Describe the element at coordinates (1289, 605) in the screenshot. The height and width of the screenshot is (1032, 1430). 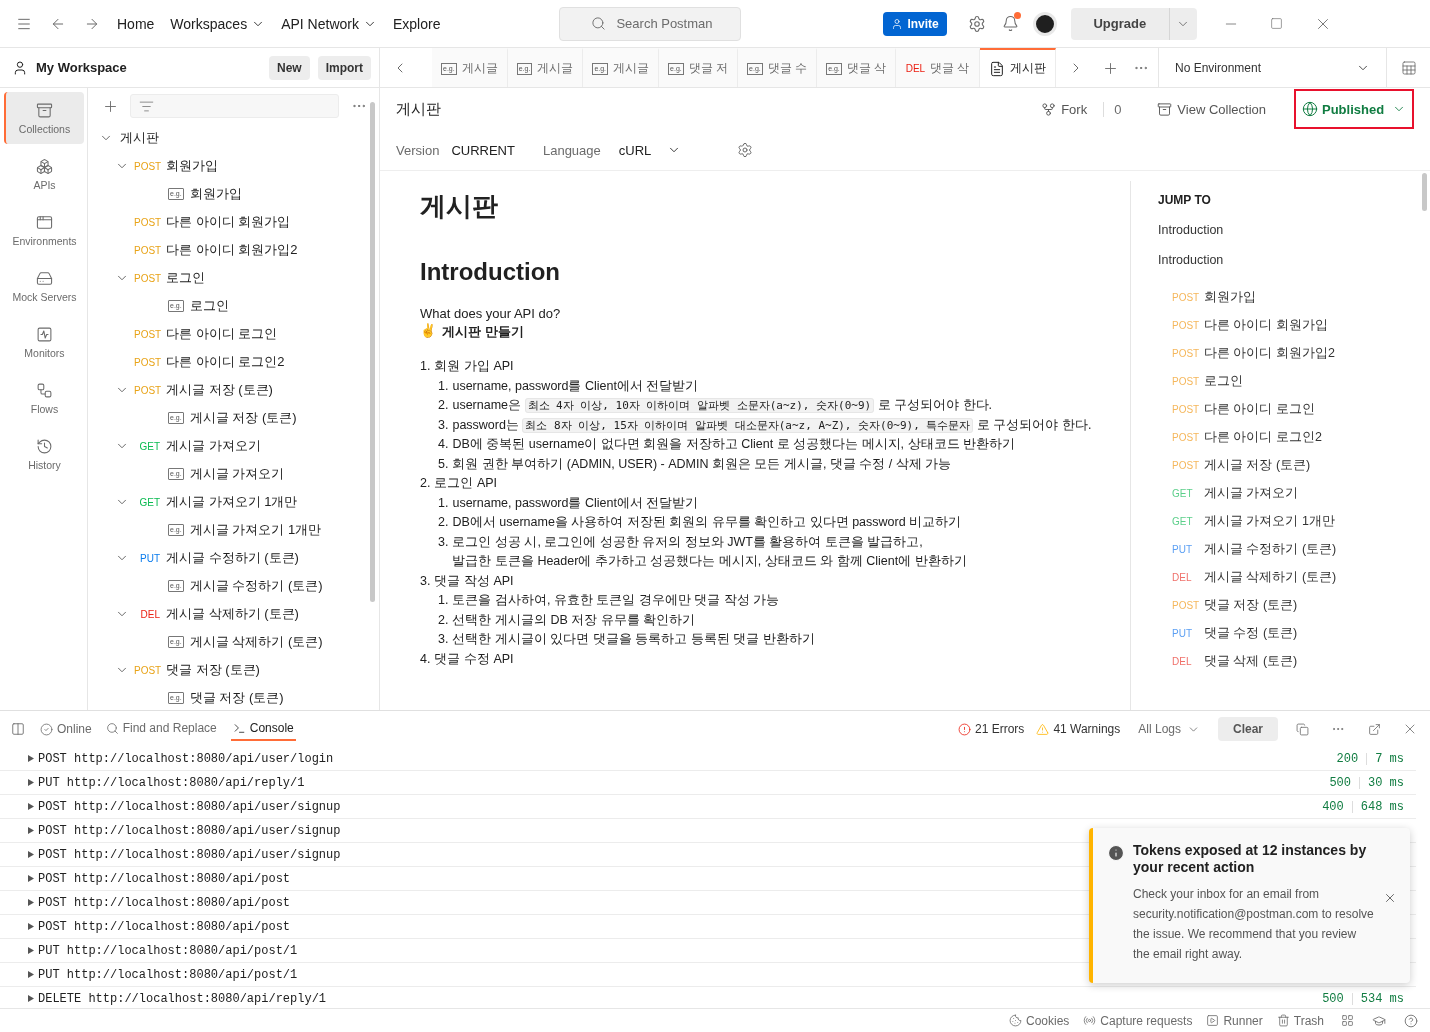
I see `jump-link: POST 댓글 저장 (토큰)` at that location.